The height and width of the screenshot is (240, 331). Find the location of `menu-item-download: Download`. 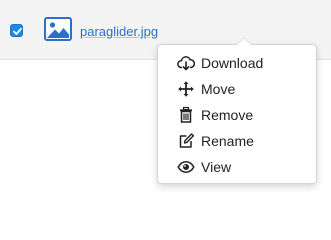

menu-item-download: Download is located at coordinates (237, 63).